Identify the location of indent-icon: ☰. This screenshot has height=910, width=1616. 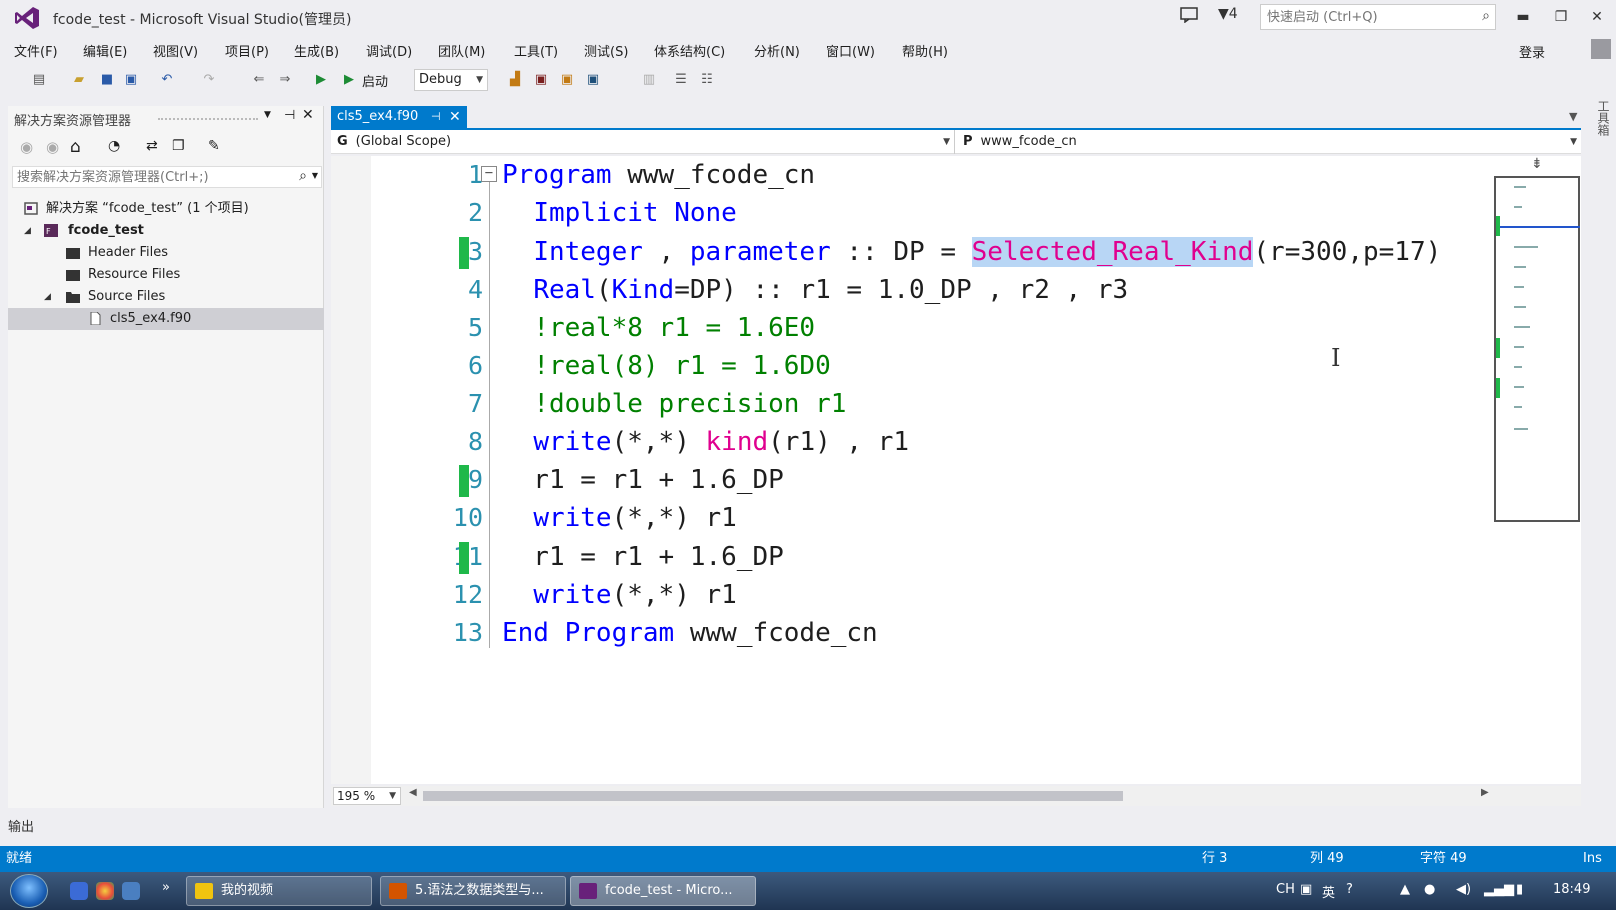
(681, 80).